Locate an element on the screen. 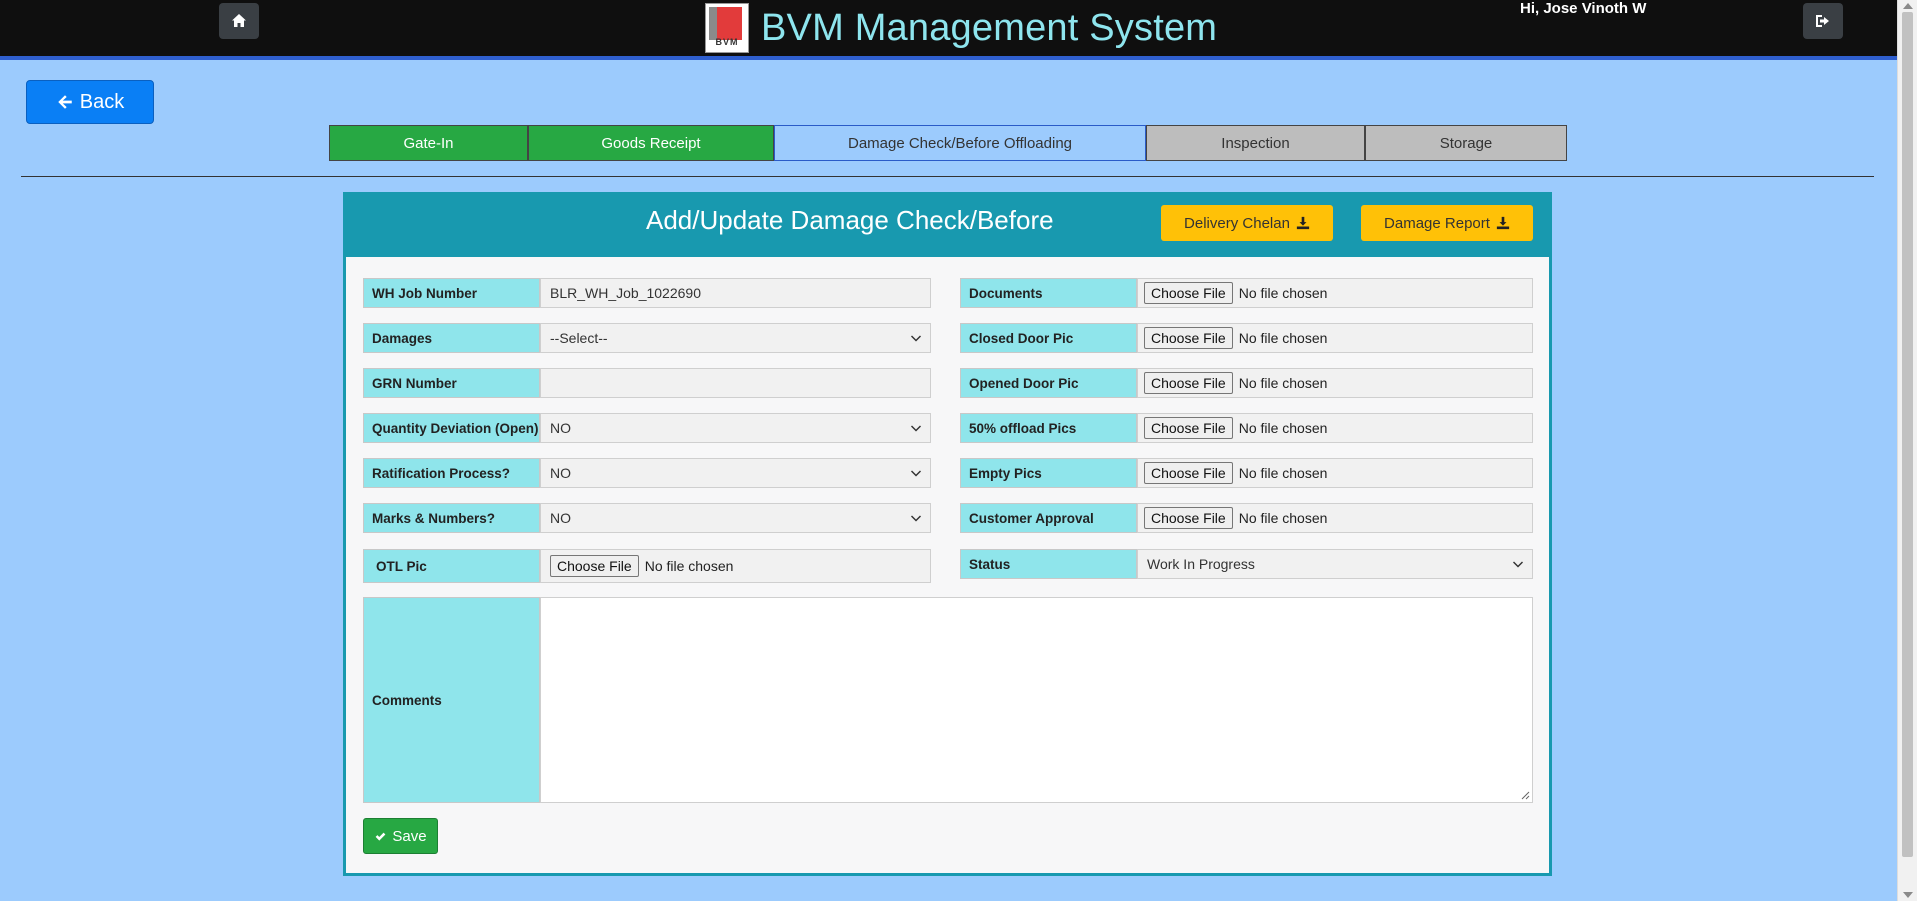 Image resolution: width=1917 pixels, height=901 pixels. quantity-deviation-row: Quantity Deviation (Open) NO is located at coordinates (647, 428).